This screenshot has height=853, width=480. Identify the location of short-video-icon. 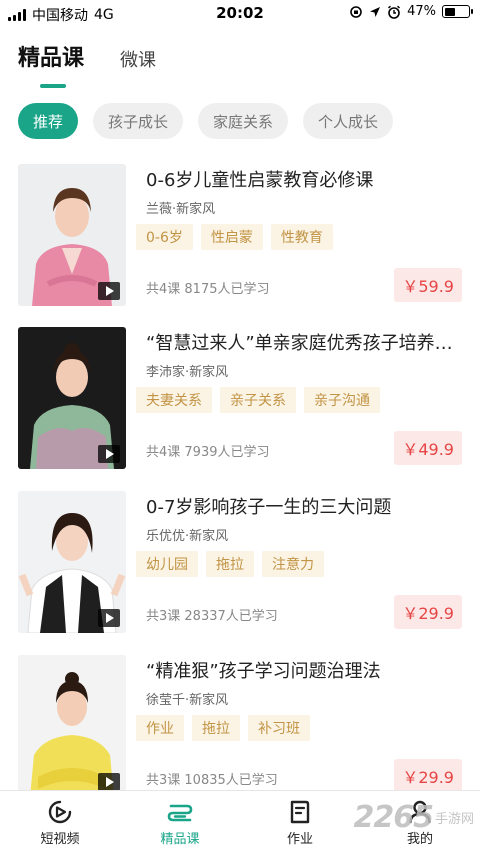
(60, 812).